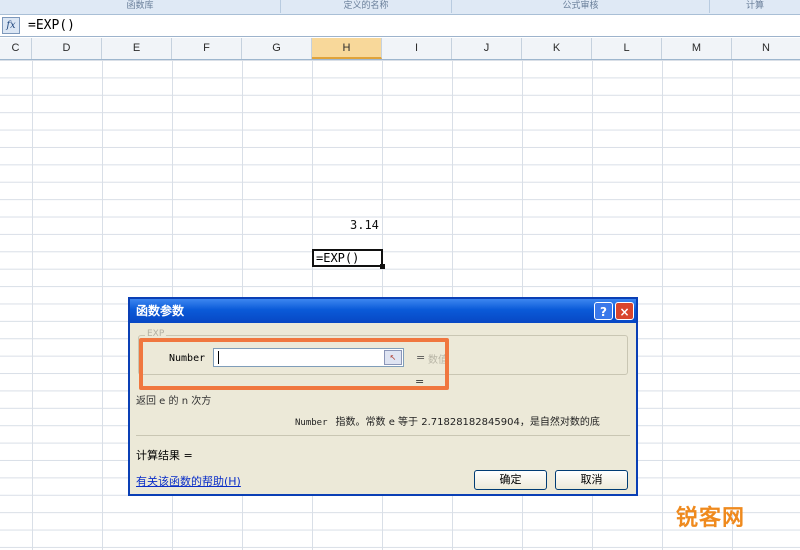 Image resolution: width=800 pixels, height=550 pixels. I want to click on column-header-l: L, so click(627, 48).